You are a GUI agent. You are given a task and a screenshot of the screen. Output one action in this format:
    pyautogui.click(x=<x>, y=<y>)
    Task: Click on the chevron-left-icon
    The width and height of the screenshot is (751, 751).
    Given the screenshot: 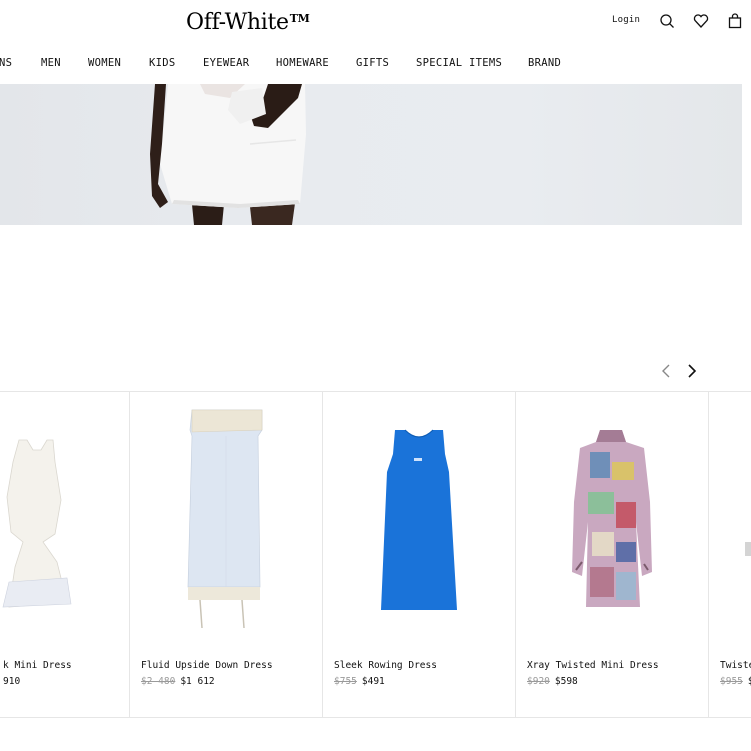 What is the action you would take?
    pyautogui.click(x=666, y=371)
    